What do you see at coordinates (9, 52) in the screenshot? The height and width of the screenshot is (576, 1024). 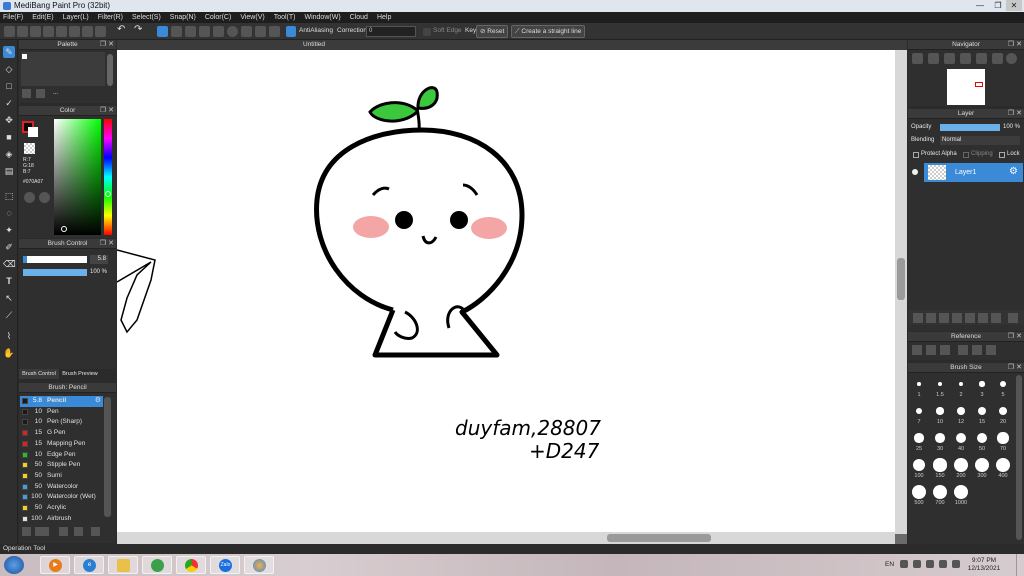 I see `brush-tool-icon: ✎` at bounding box center [9, 52].